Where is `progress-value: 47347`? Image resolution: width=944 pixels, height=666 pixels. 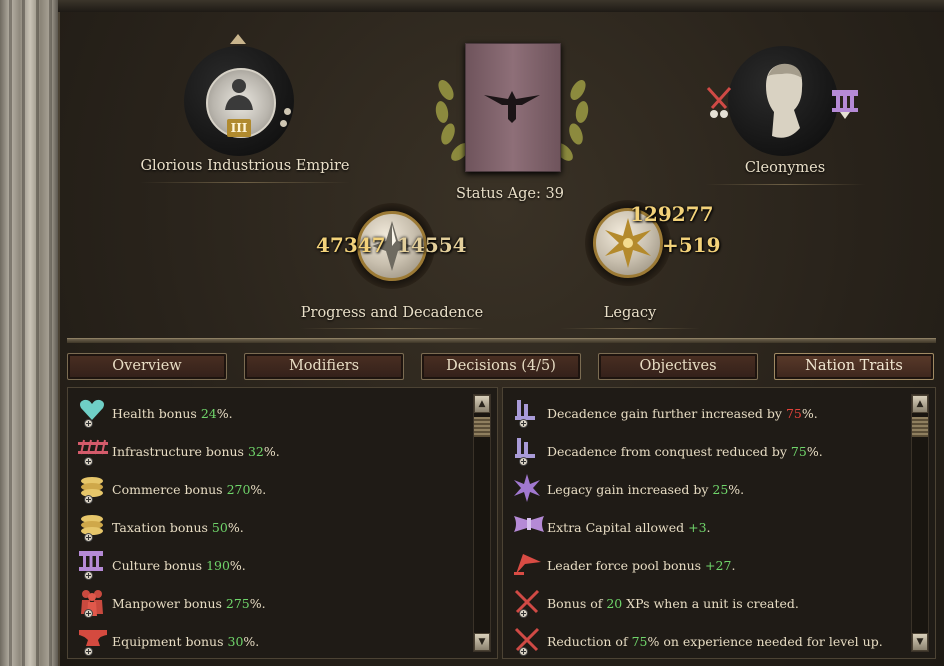 progress-value: 47347 is located at coordinates (351, 245).